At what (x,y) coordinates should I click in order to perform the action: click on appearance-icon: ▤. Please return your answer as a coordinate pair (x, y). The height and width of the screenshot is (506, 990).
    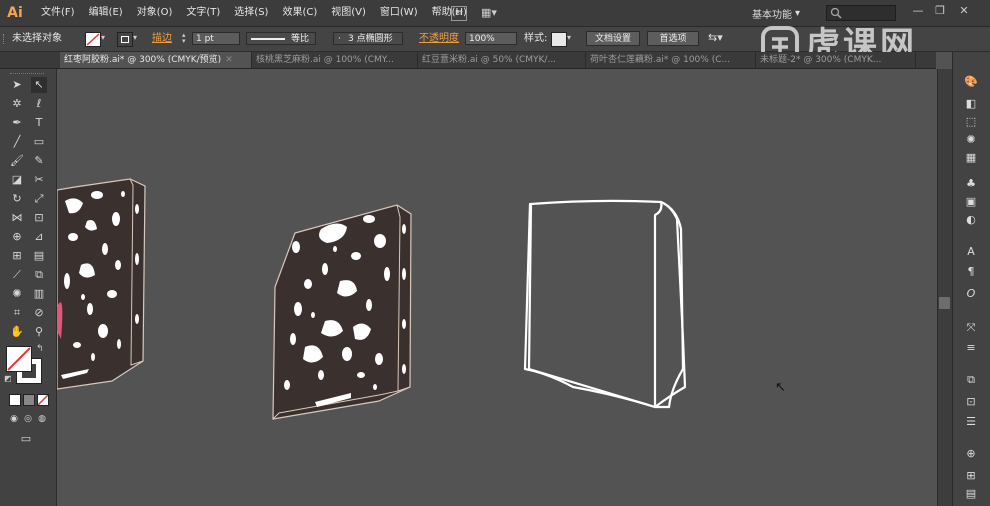
    Looking at the image, I should click on (971, 494).